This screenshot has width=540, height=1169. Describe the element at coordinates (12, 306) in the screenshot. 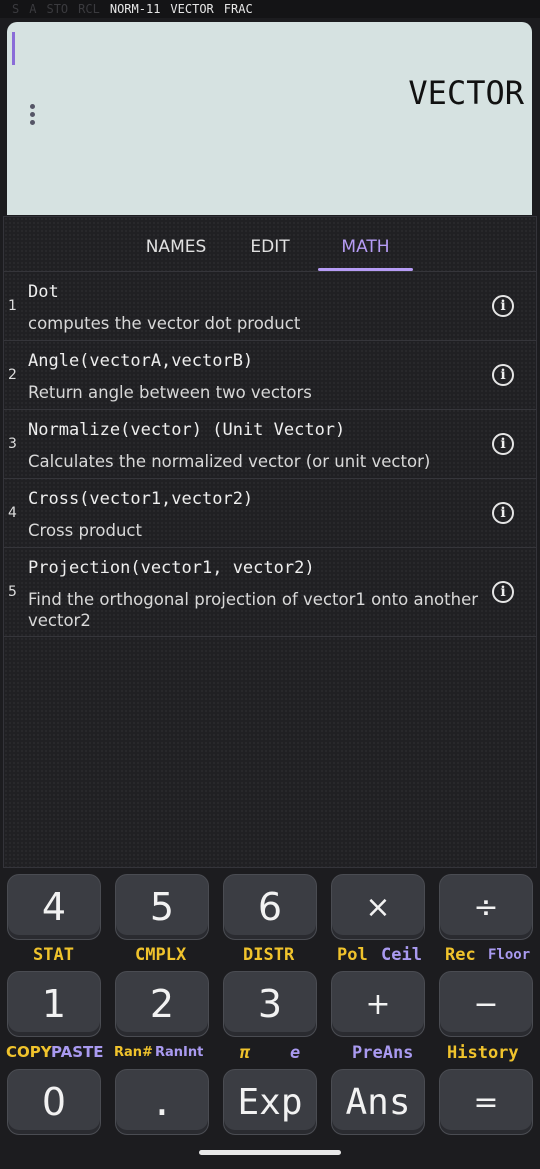

I see `row-number: 1` at that location.